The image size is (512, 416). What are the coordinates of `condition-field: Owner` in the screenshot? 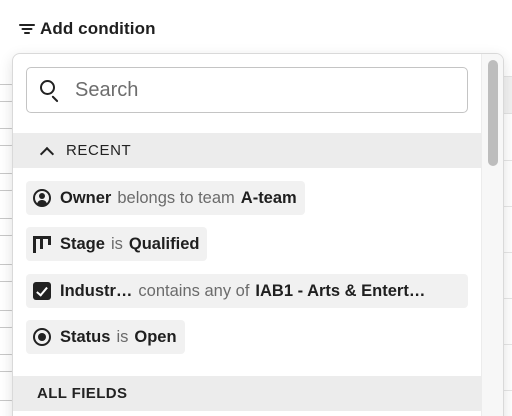 It's located at (86, 197).